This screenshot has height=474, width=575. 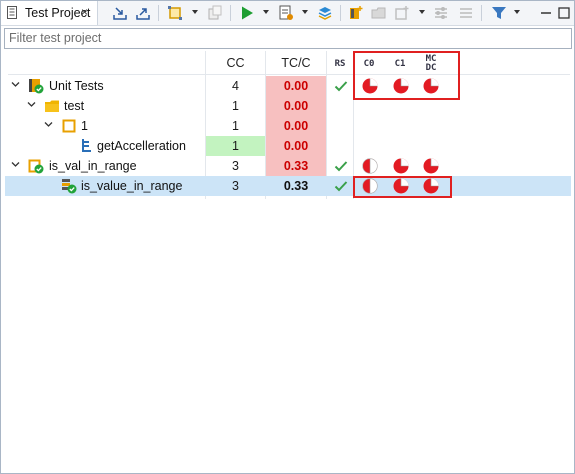 What do you see at coordinates (215, 13) in the screenshot?
I see `copy-icon` at bounding box center [215, 13].